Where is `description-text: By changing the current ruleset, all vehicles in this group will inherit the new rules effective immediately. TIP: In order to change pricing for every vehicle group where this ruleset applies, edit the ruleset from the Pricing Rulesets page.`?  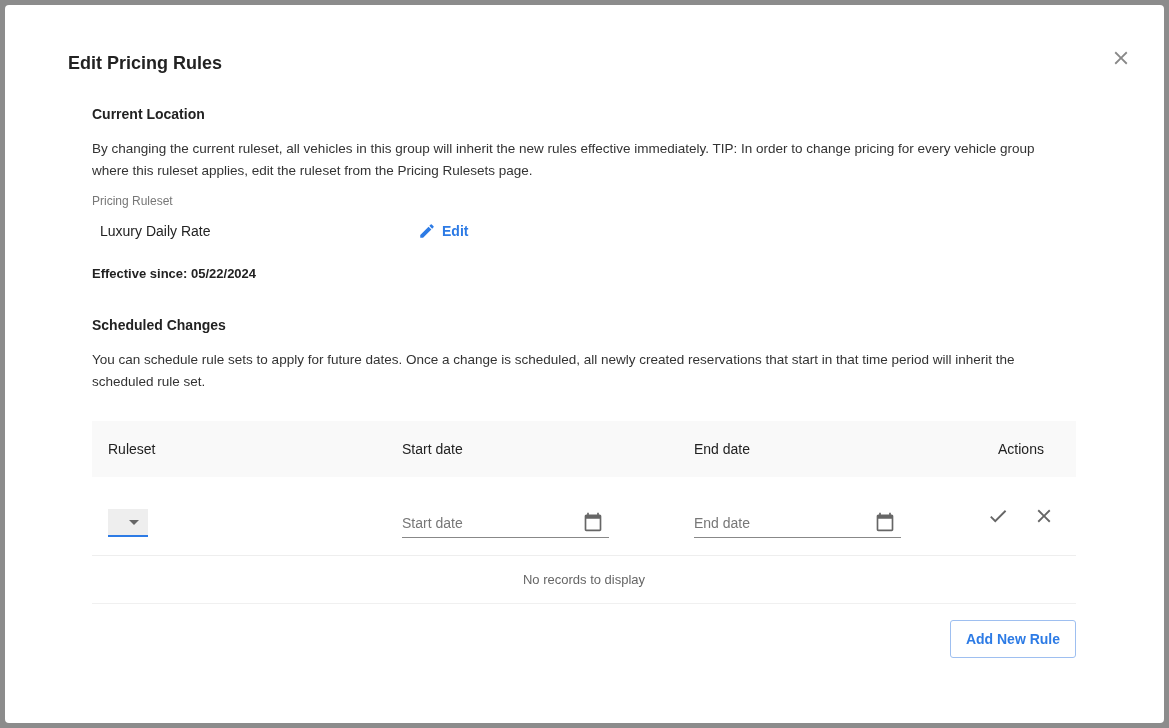 description-text: By changing the current ruleset, all vehicles in this group will inherit the new rules effective immediately. TIP: In order to change pricing for every vehicle group where this ruleset applies, edit the ruleset from the Pricing Rulesets page. is located at coordinates (564, 160).